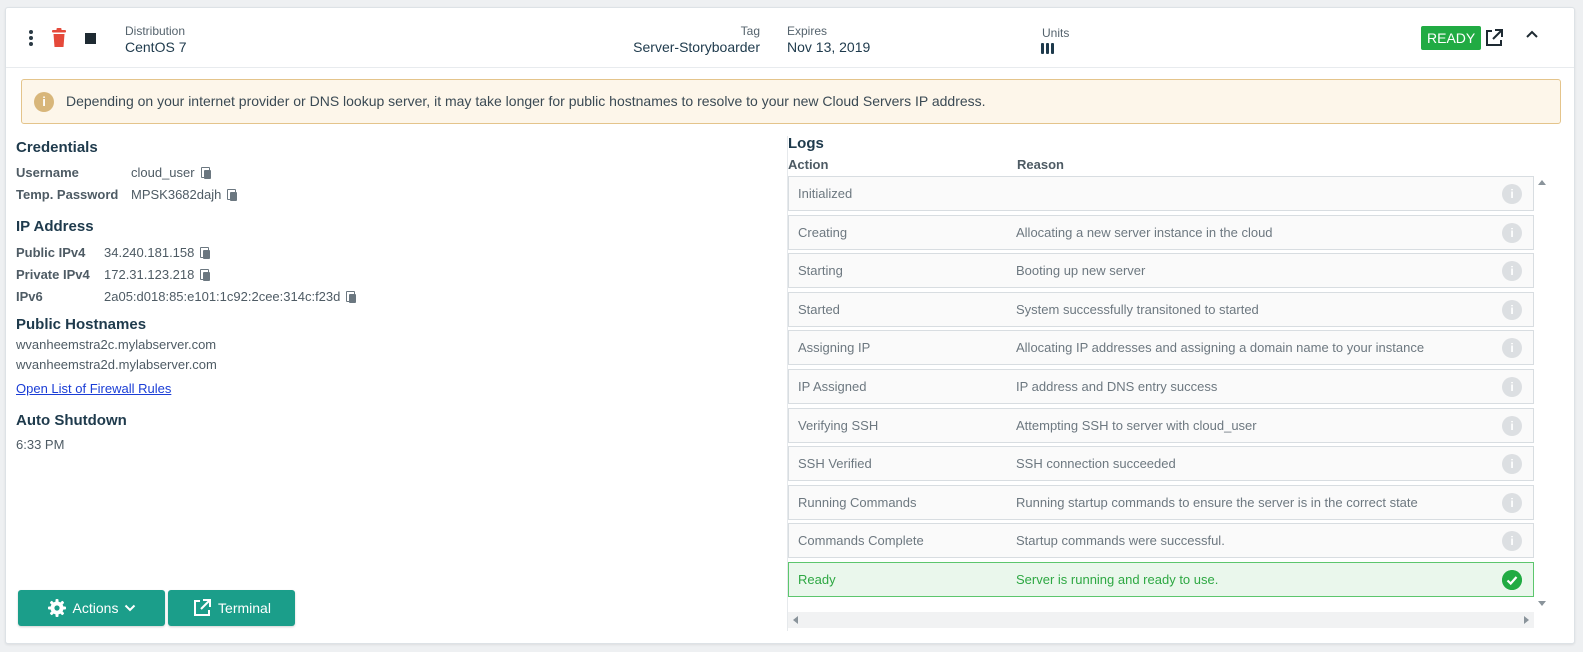 Image resolution: width=1583 pixels, height=652 pixels. What do you see at coordinates (835, 463) in the screenshot?
I see `log-action: SSH Verified` at bounding box center [835, 463].